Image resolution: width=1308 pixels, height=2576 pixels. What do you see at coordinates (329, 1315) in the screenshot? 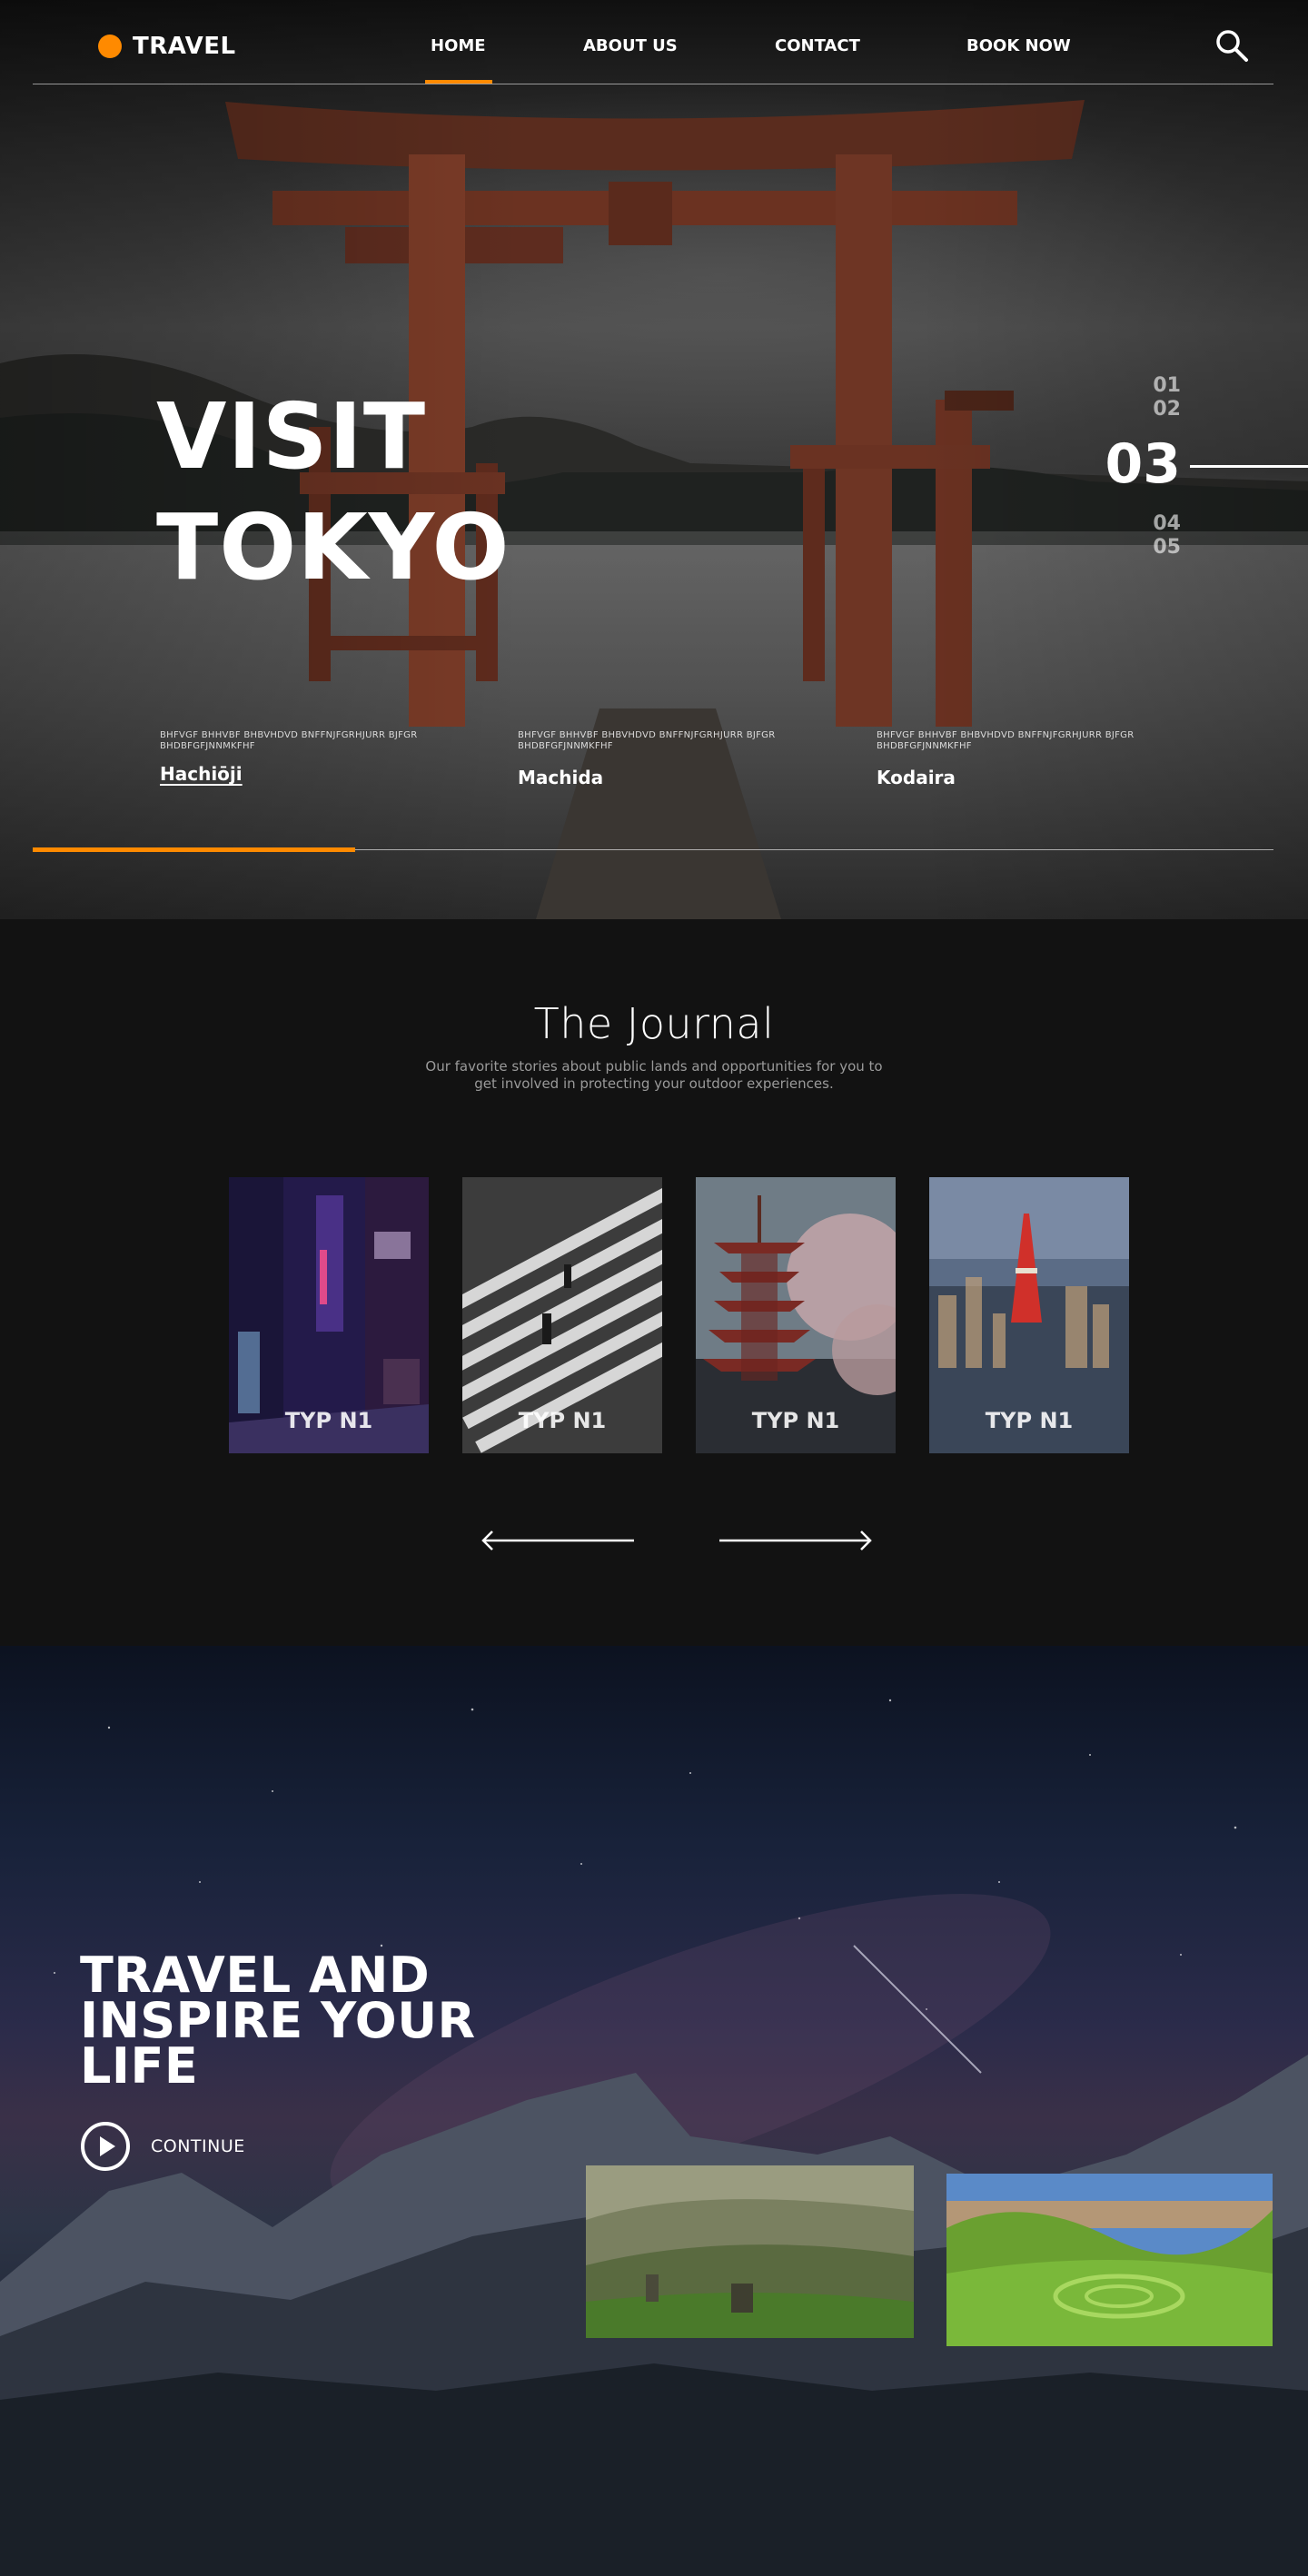
I see `journal-card-alley: TYP N1` at bounding box center [329, 1315].